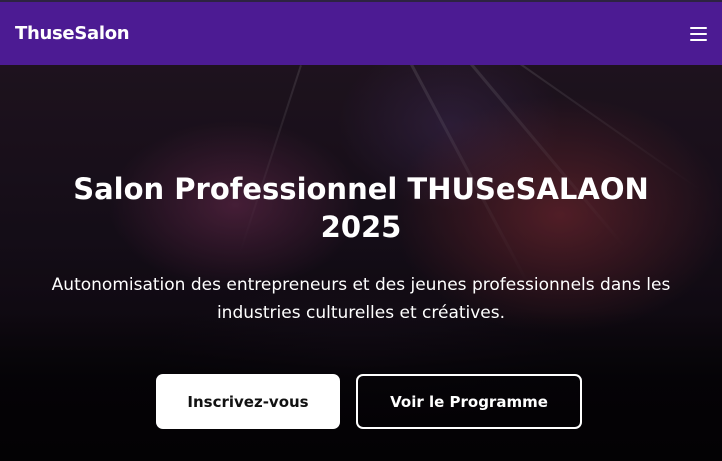 The width and height of the screenshot is (722, 461). Describe the element at coordinates (361, 208) in the screenshot. I see `hero-title: Salon Professionnel THUSeSALAON 2025` at that location.